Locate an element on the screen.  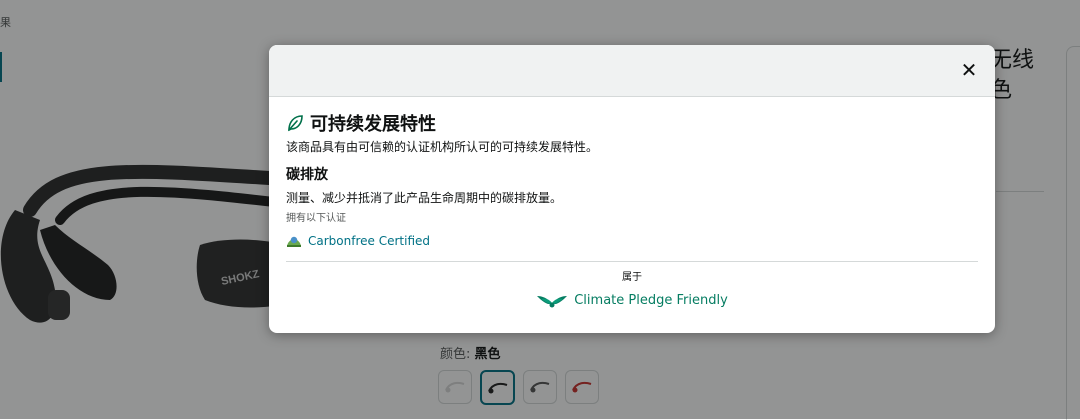
carbonfree-badge-icon is located at coordinates (294, 241).